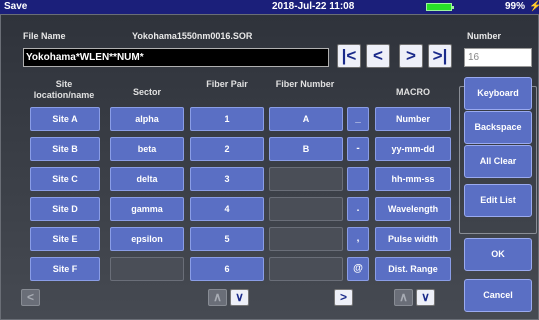  What do you see at coordinates (413, 269) in the screenshot?
I see `macro-cell: Dist. Range` at bounding box center [413, 269].